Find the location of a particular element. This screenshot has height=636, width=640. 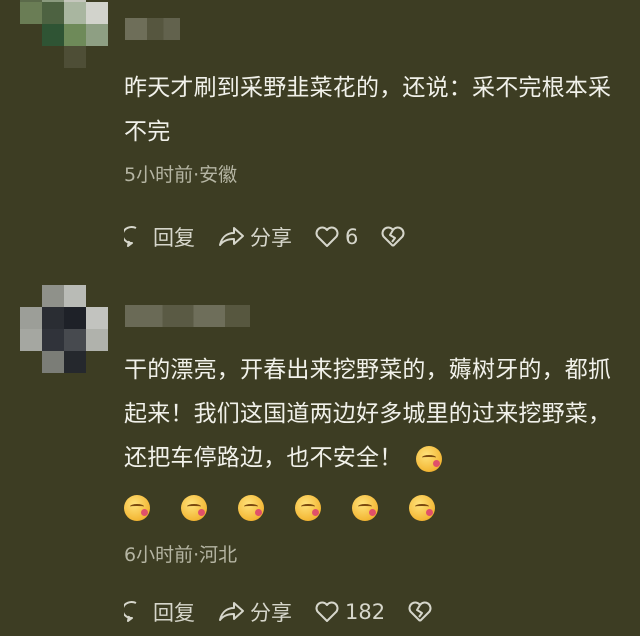

comment-actions: 回复 分享 6 is located at coordinates (278, 237).